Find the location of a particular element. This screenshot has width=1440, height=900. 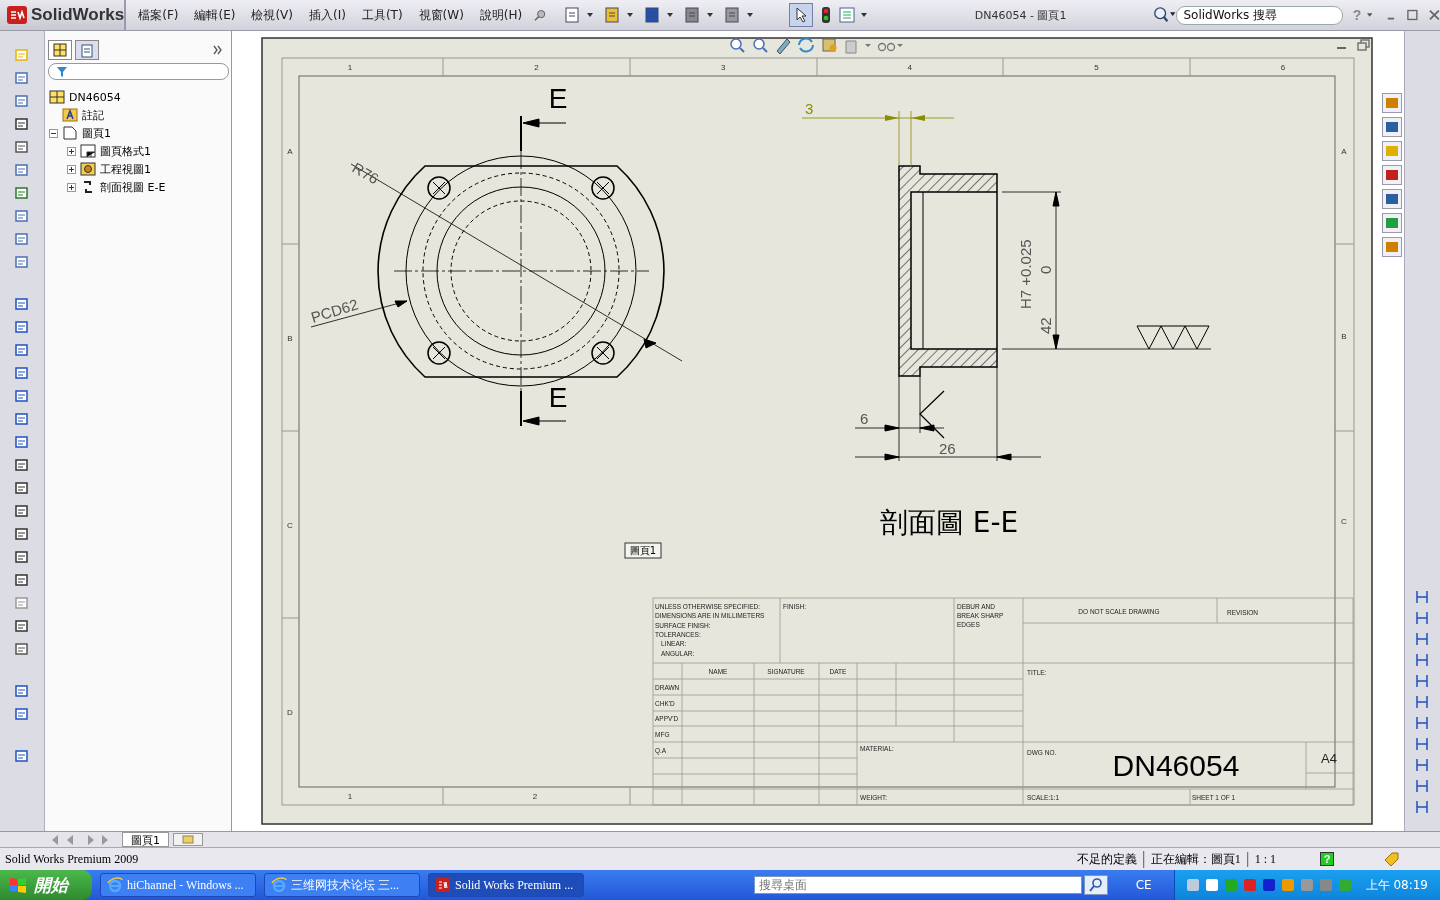

cursor-arrow-icon is located at coordinates (800, 15).